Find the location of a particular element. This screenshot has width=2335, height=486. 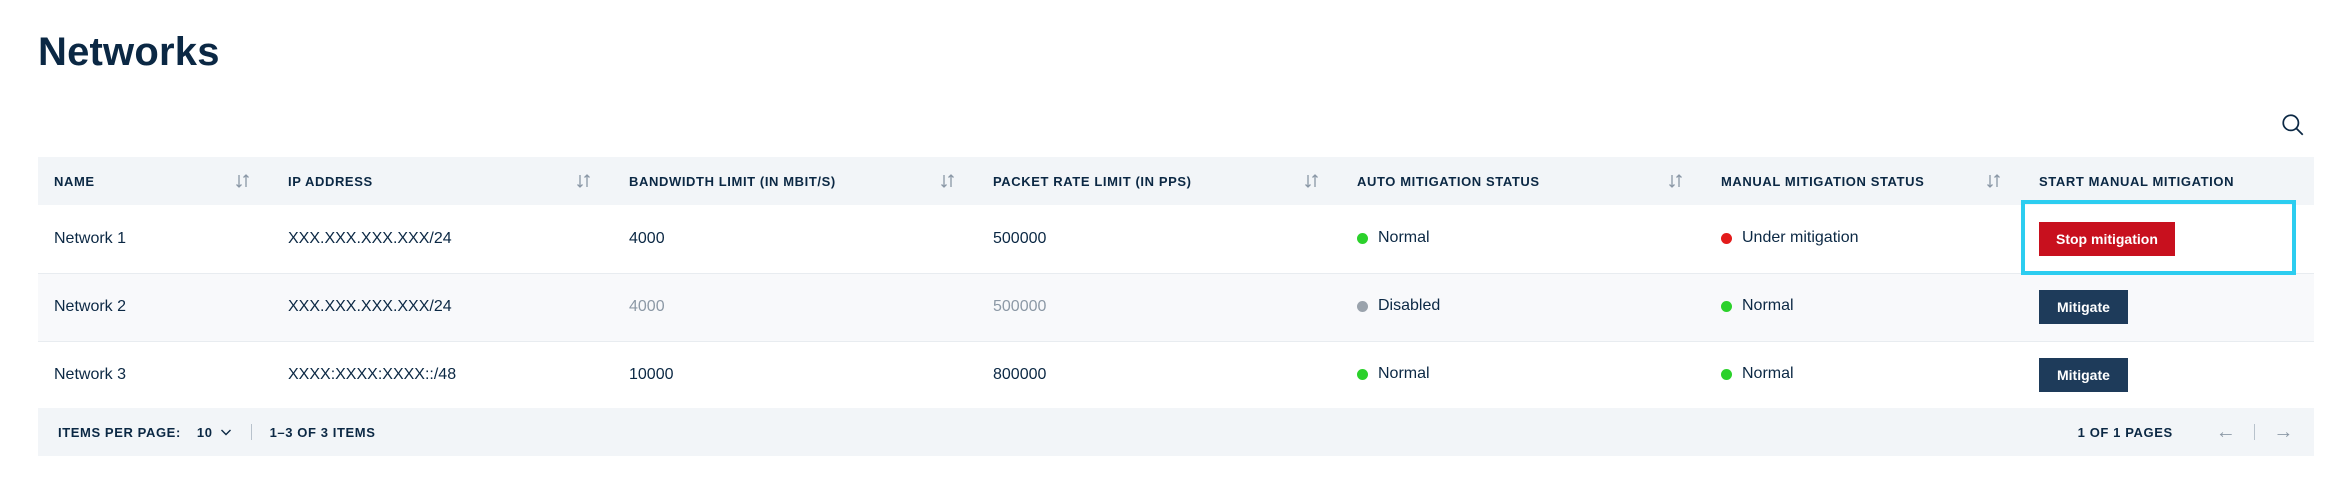

items-per-page-value: 10 is located at coordinates (204, 432).